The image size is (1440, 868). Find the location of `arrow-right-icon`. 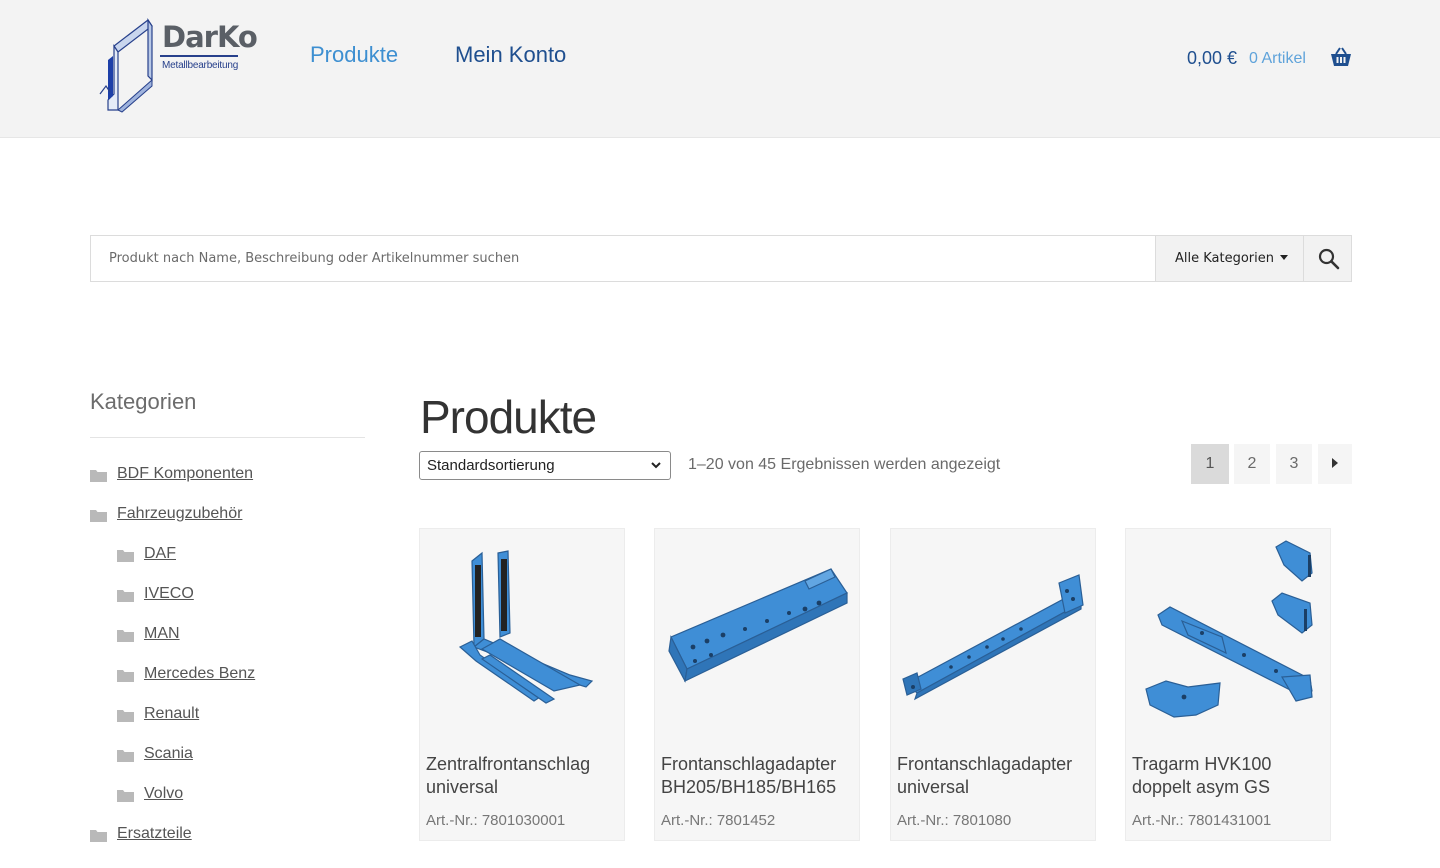

arrow-right-icon is located at coordinates (1335, 463).